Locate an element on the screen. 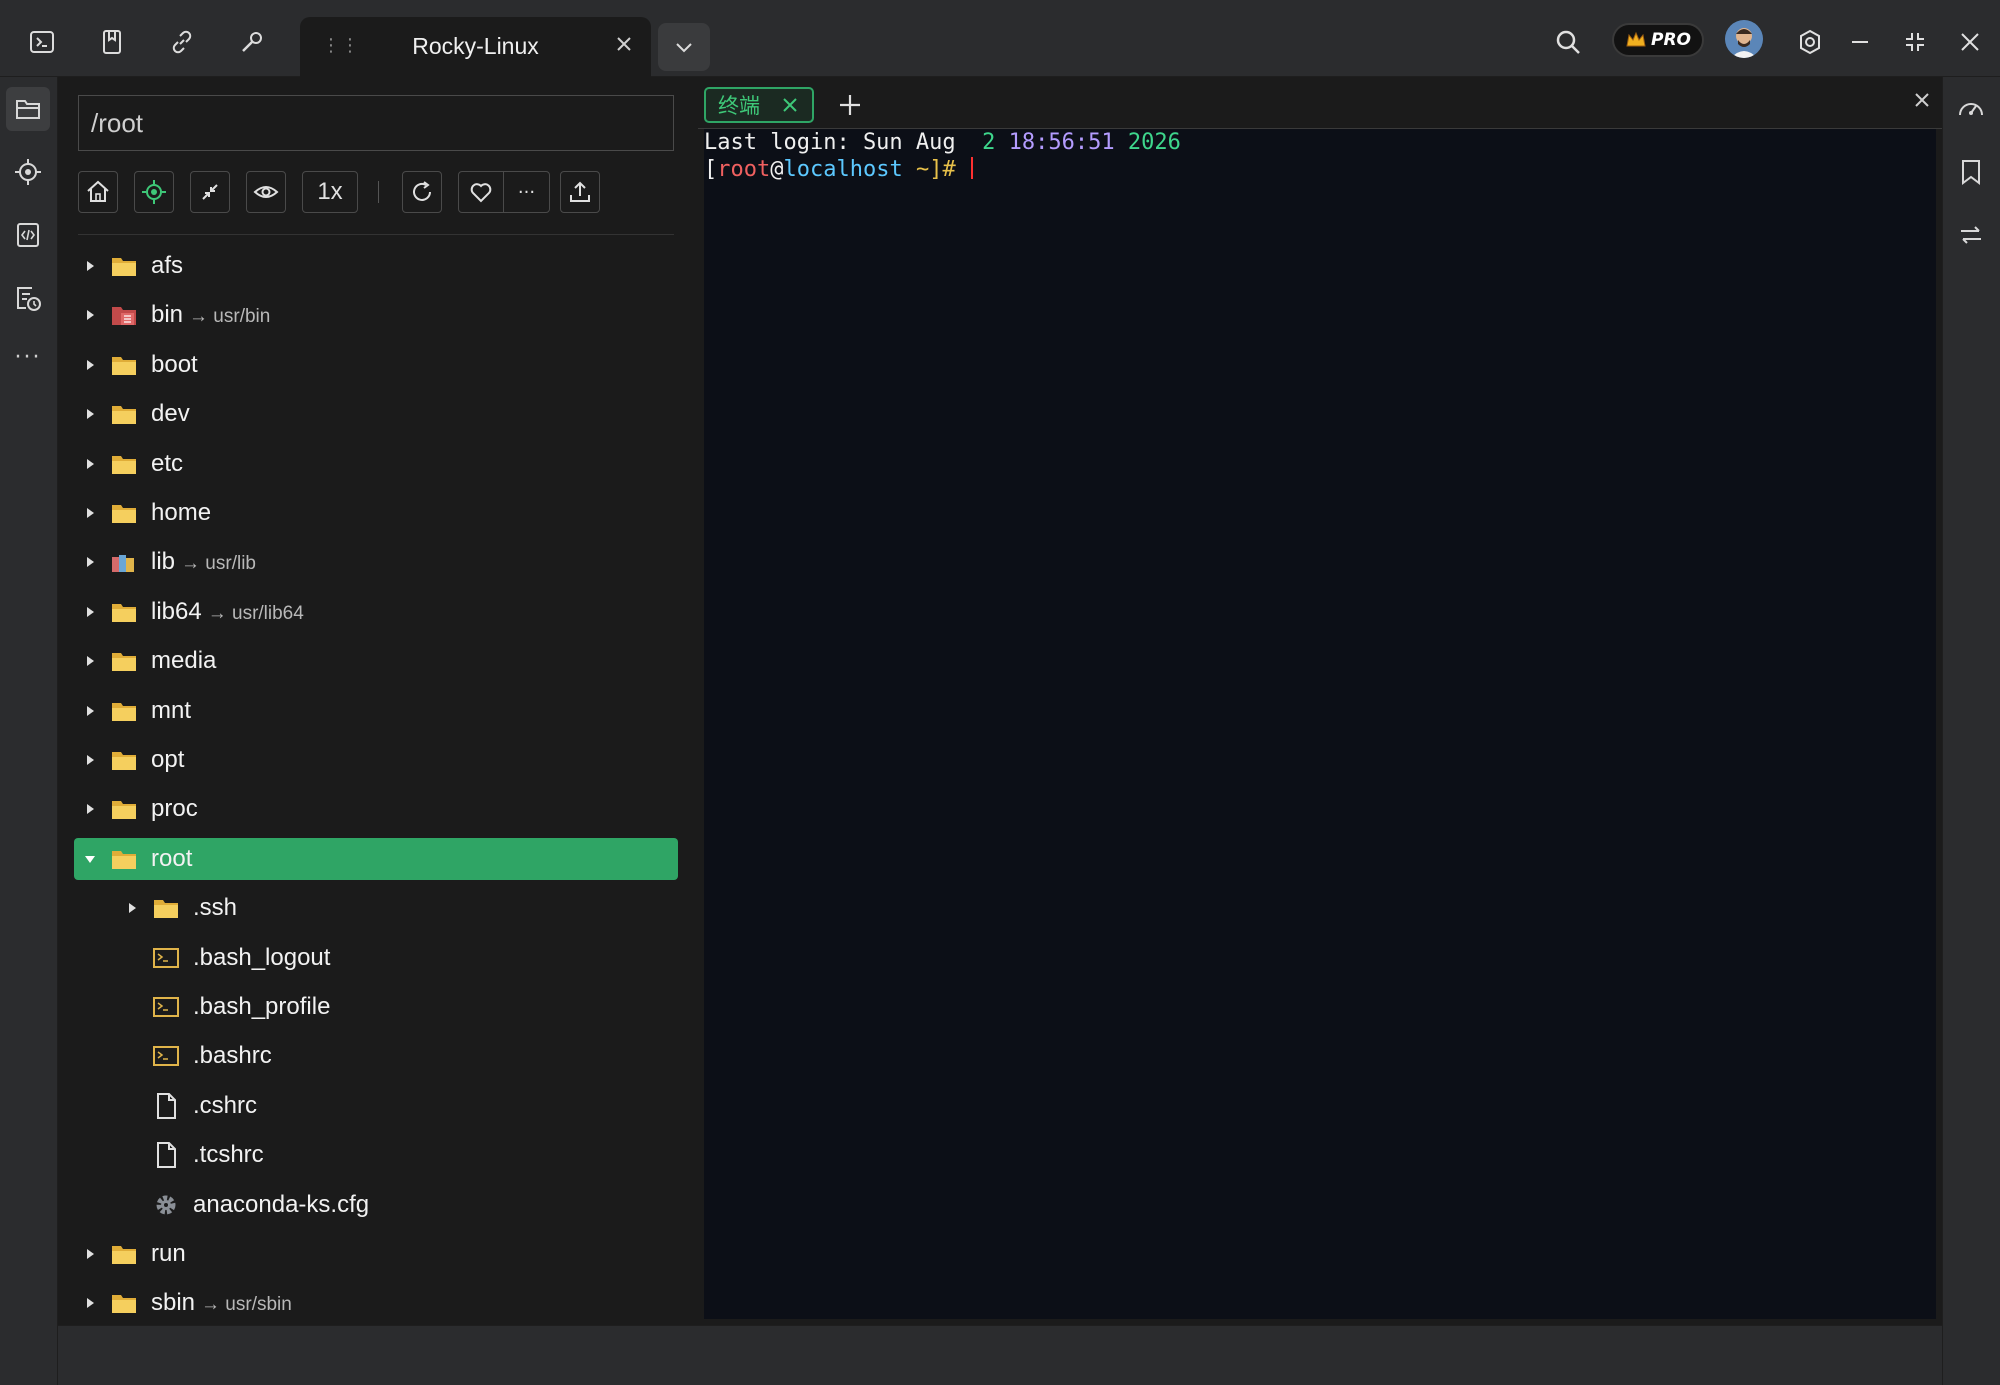 This screenshot has width=2000, height=1385. symlink-target: → usr/lib64 is located at coordinates (255, 613).